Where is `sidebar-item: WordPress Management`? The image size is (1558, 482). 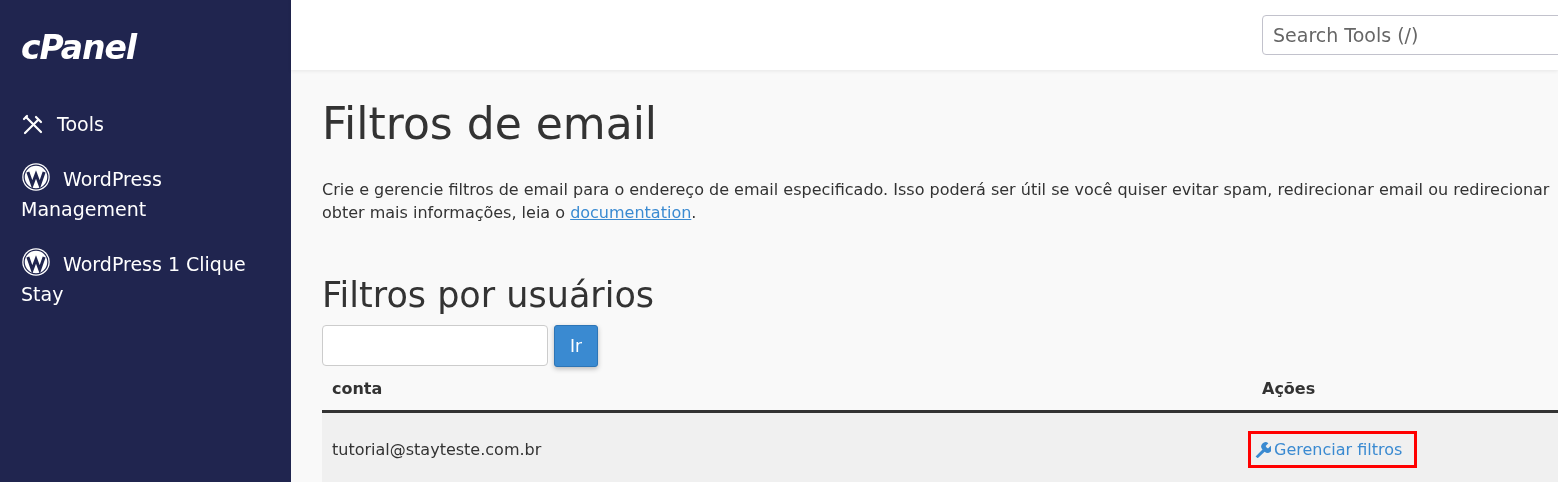
sidebar-item: WordPress Management is located at coordinates (146, 193).